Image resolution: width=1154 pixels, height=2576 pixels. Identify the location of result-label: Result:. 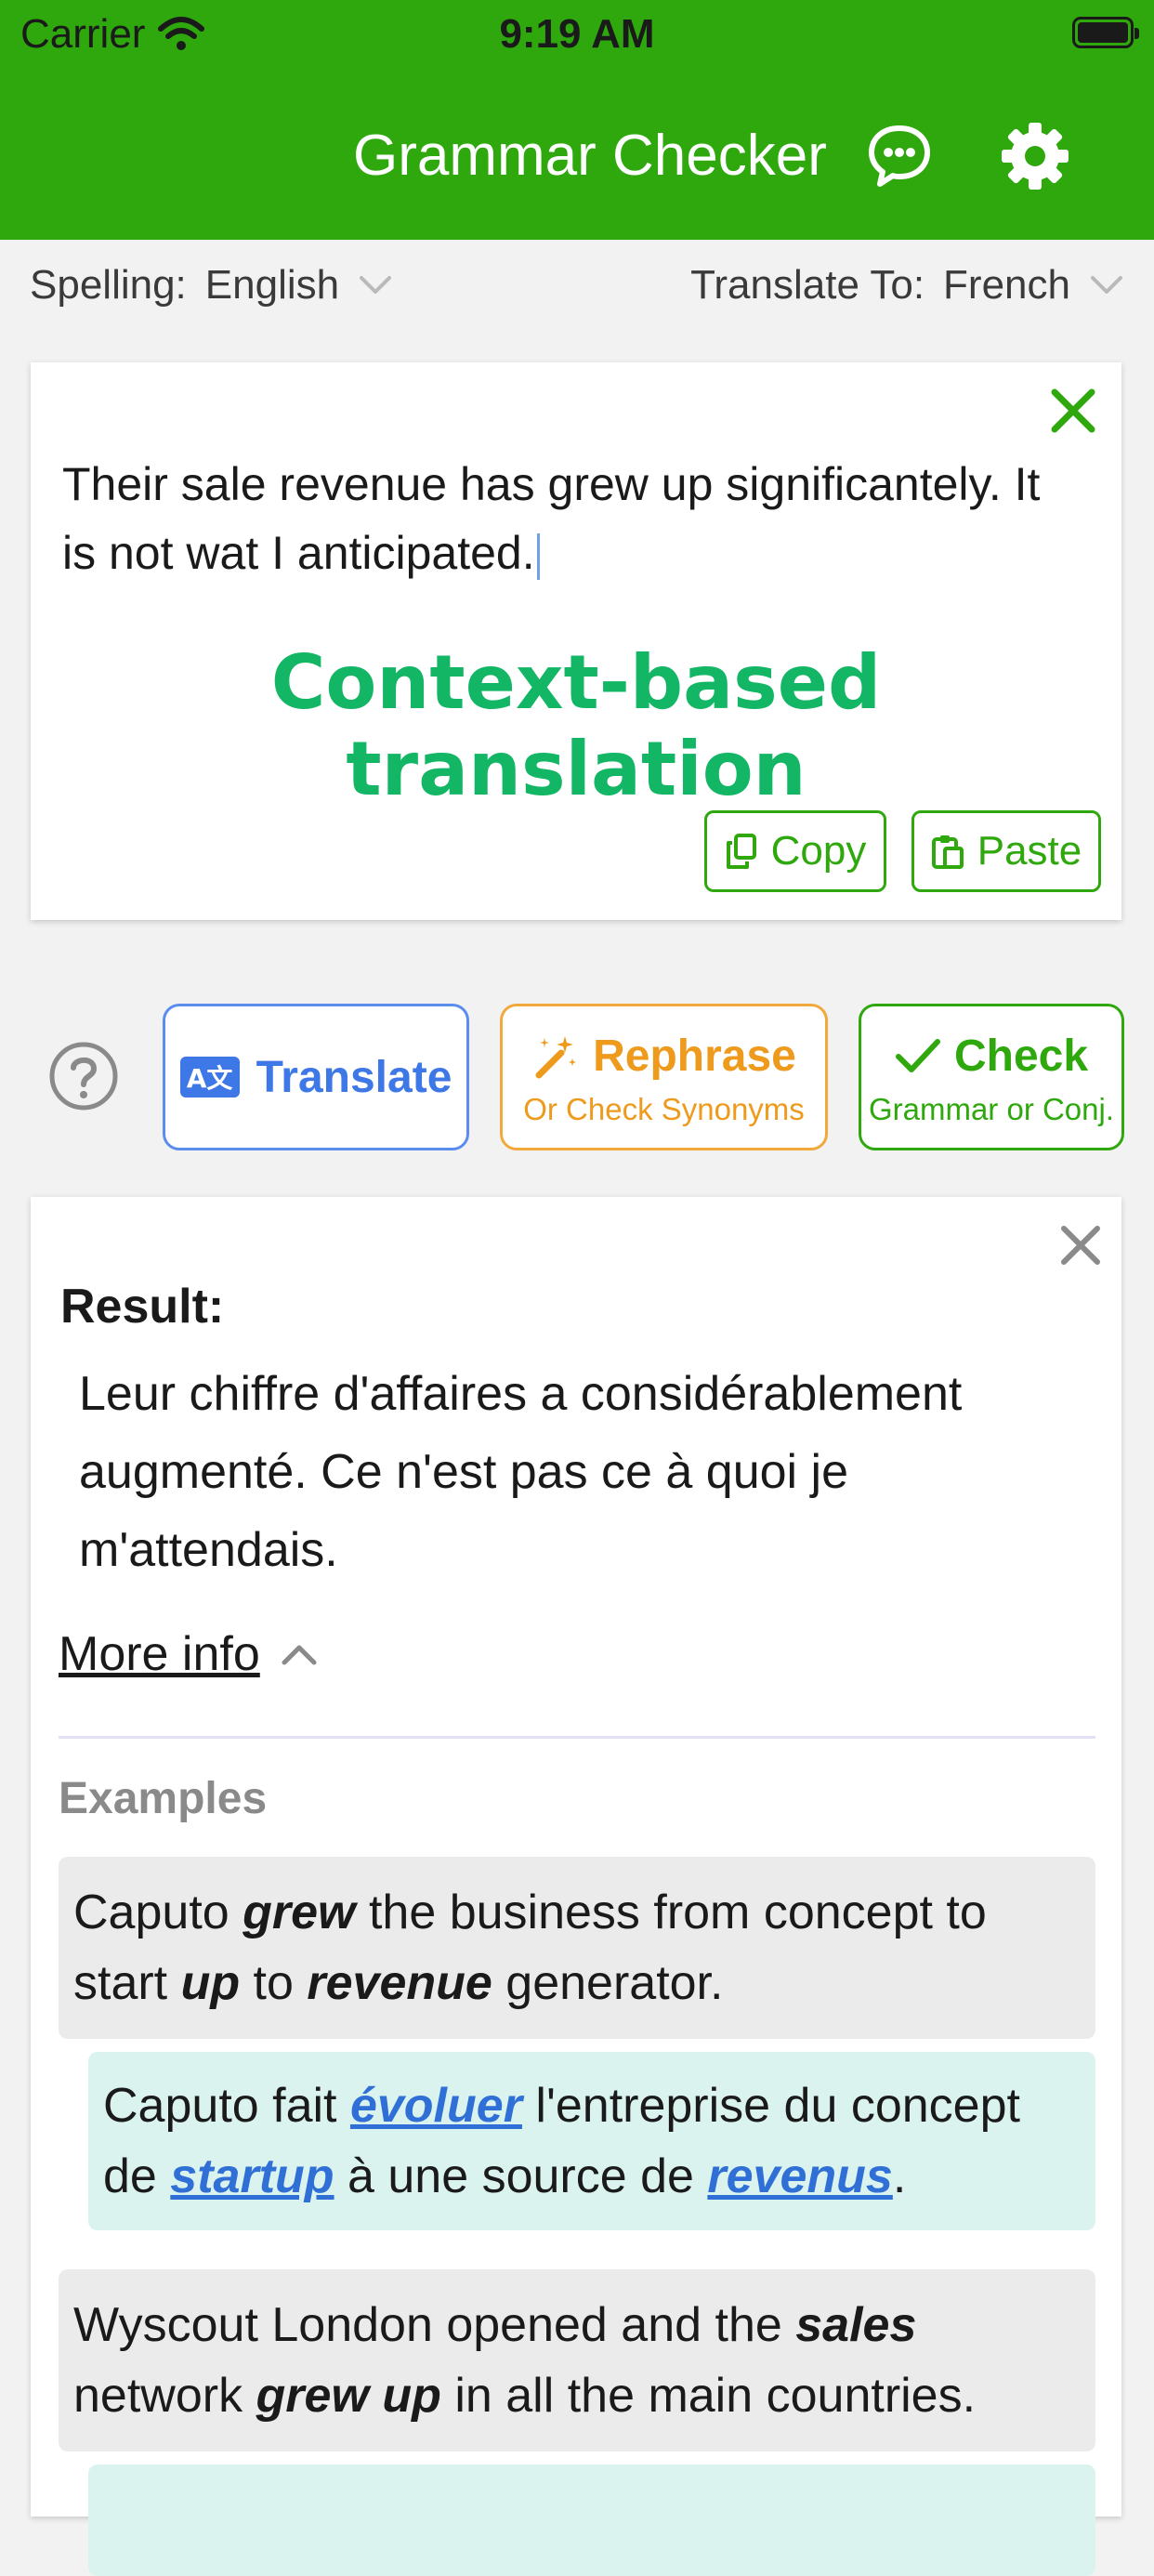
(142, 1307).